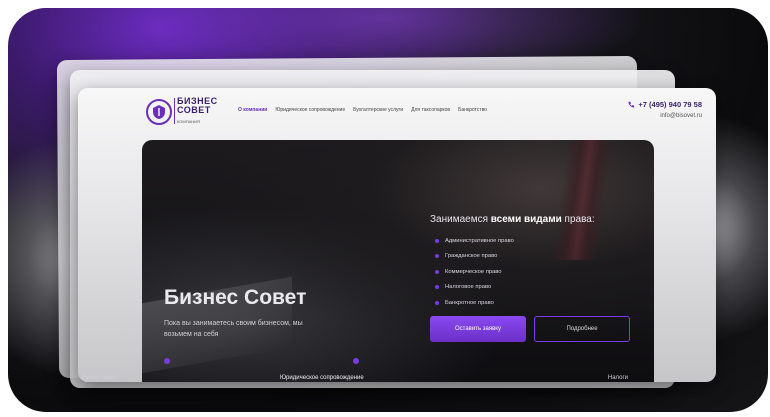 The height and width of the screenshot is (417, 770). What do you see at coordinates (159, 112) in the screenshot?
I see `shield-logo-icon` at bounding box center [159, 112].